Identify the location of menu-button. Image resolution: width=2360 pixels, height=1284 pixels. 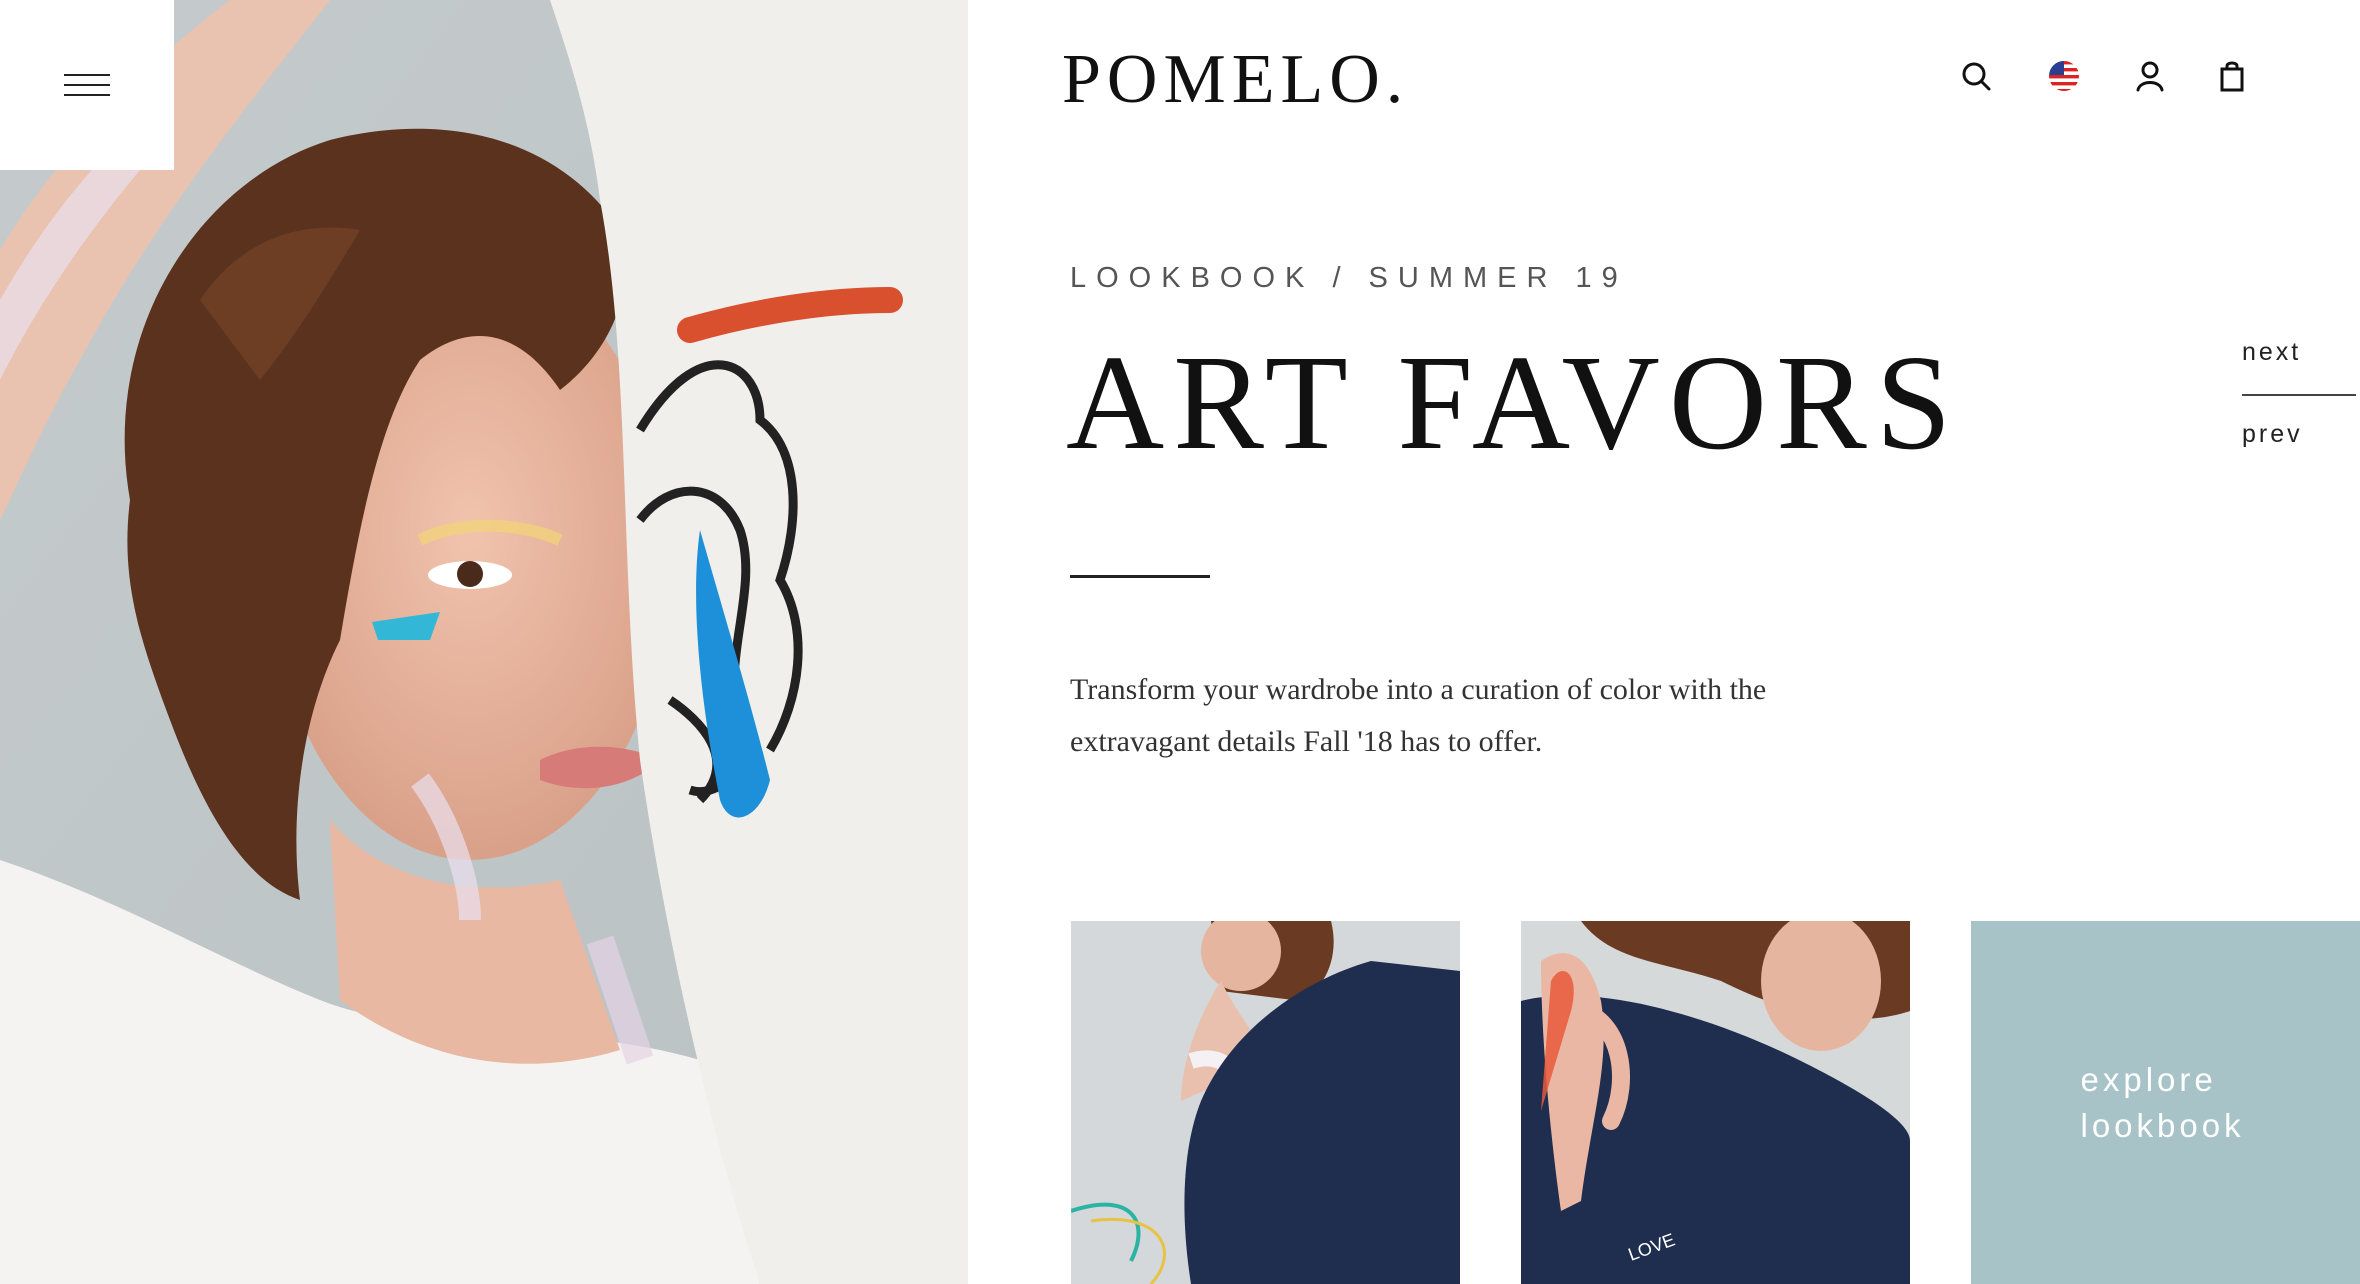
(87, 85).